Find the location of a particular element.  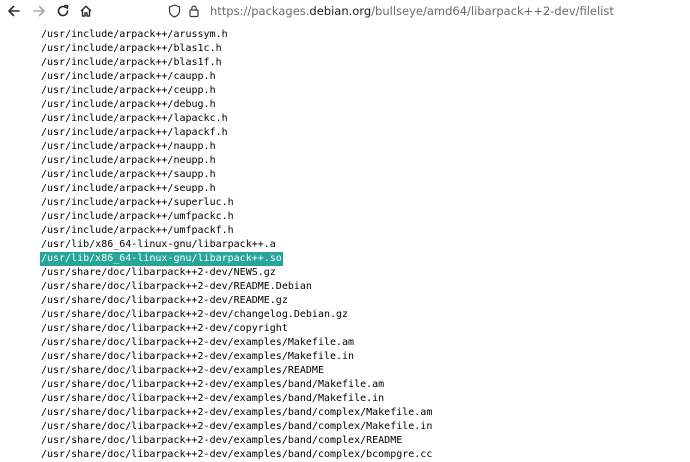

file-list-row: /usr/include/arpack++/ceupp.h is located at coordinates (236, 87).